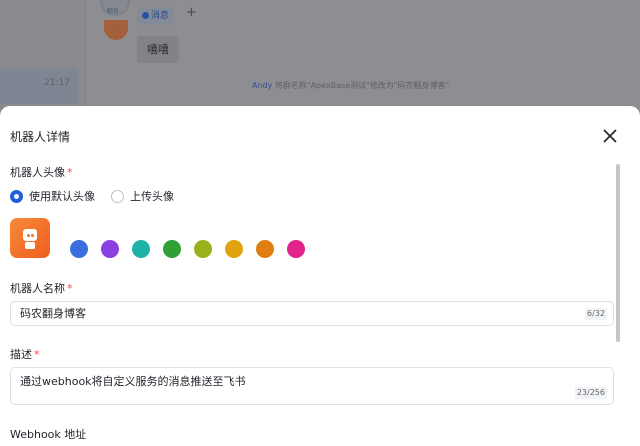 The image size is (640, 446). Describe the element at coordinates (48, 434) in the screenshot. I see `webhook-label: Webhook 地址` at that location.